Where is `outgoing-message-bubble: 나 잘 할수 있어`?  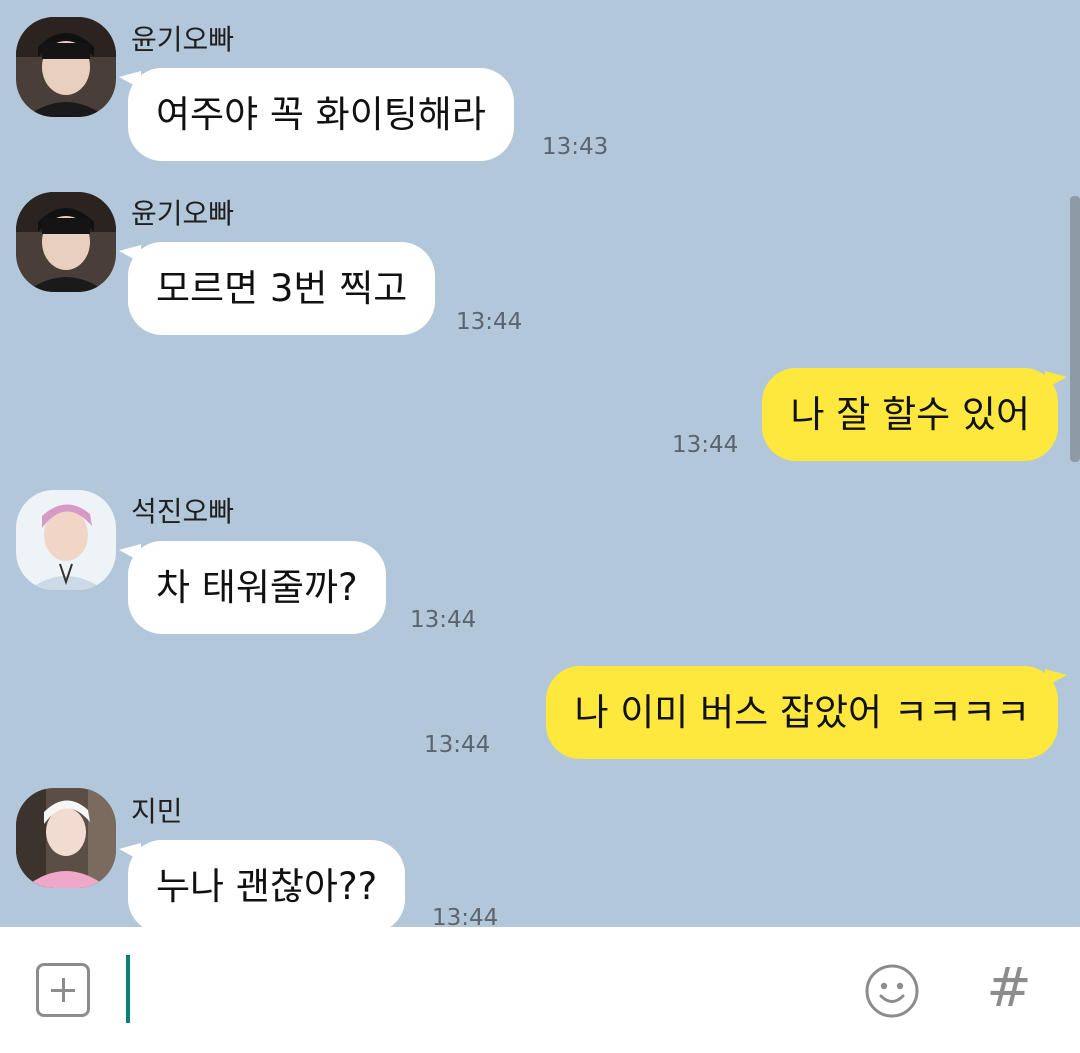
outgoing-message-bubble: 나 잘 할수 있어 is located at coordinates (910, 414).